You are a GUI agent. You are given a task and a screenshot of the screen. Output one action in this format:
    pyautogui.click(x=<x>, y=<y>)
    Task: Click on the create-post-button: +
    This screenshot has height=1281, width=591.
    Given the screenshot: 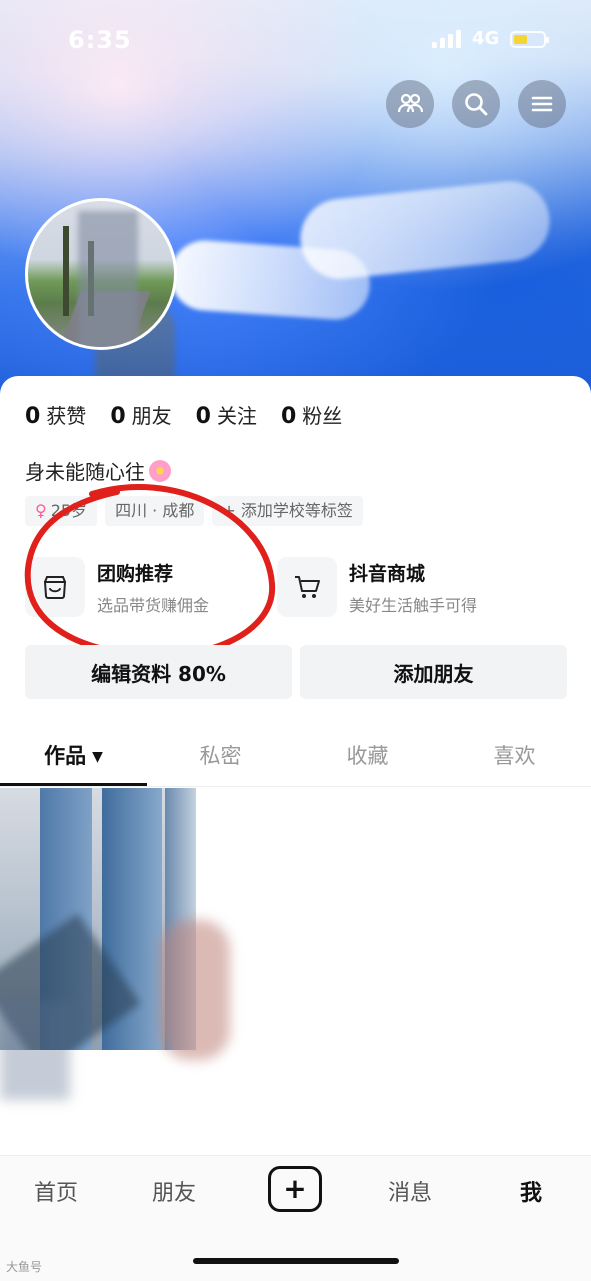 What is the action you would take?
    pyautogui.click(x=295, y=1189)
    